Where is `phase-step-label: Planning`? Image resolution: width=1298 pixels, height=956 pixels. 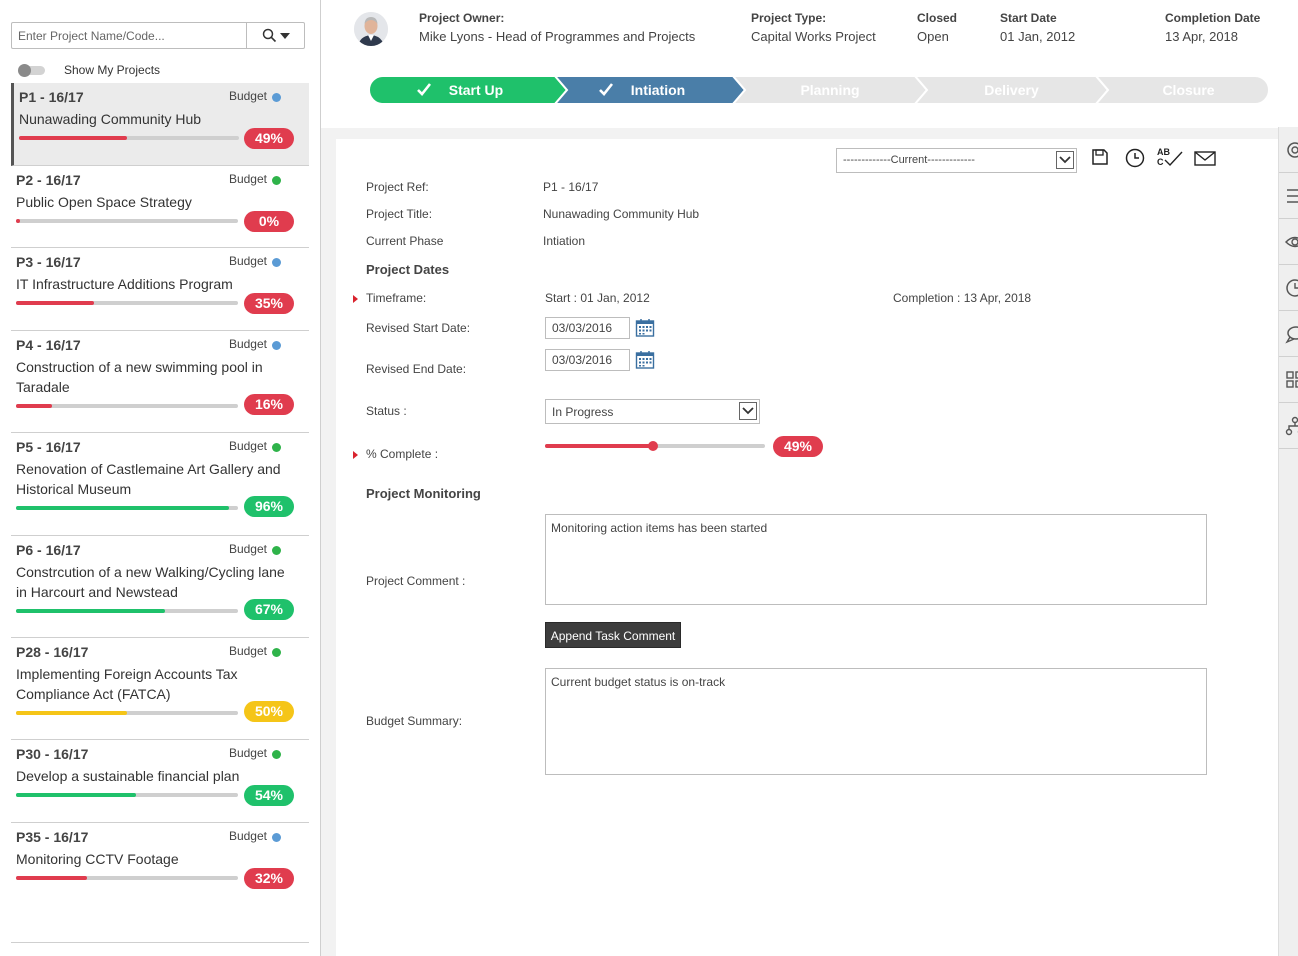
phase-step-label: Planning is located at coordinates (829, 90).